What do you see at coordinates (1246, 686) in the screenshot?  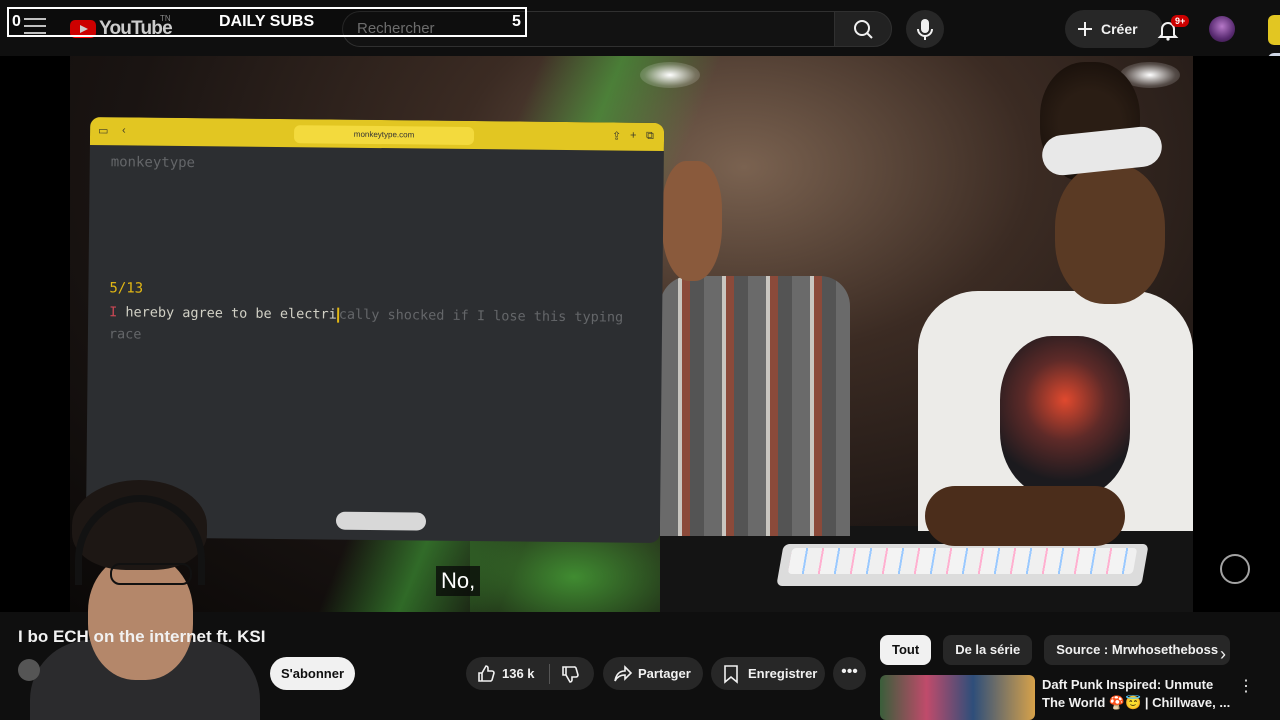 I see `kebab-menu-icon: ⋮` at bounding box center [1246, 686].